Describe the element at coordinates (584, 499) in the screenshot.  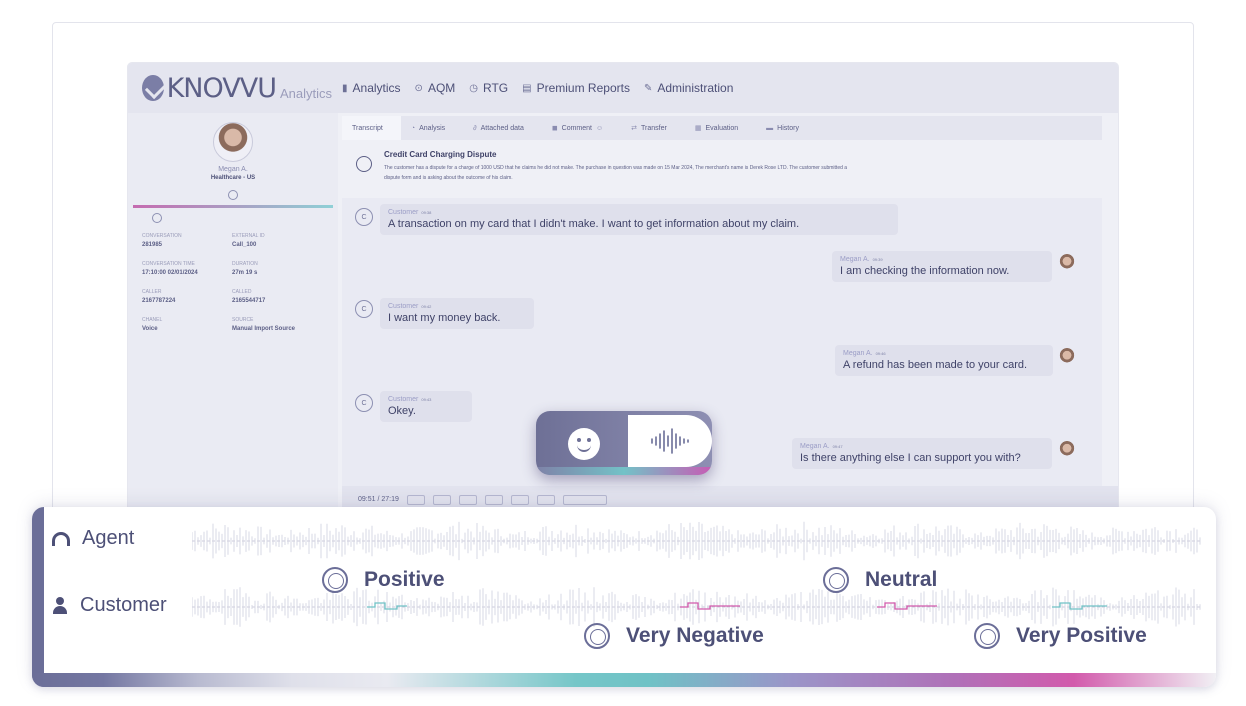
I see `channel-select` at that location.